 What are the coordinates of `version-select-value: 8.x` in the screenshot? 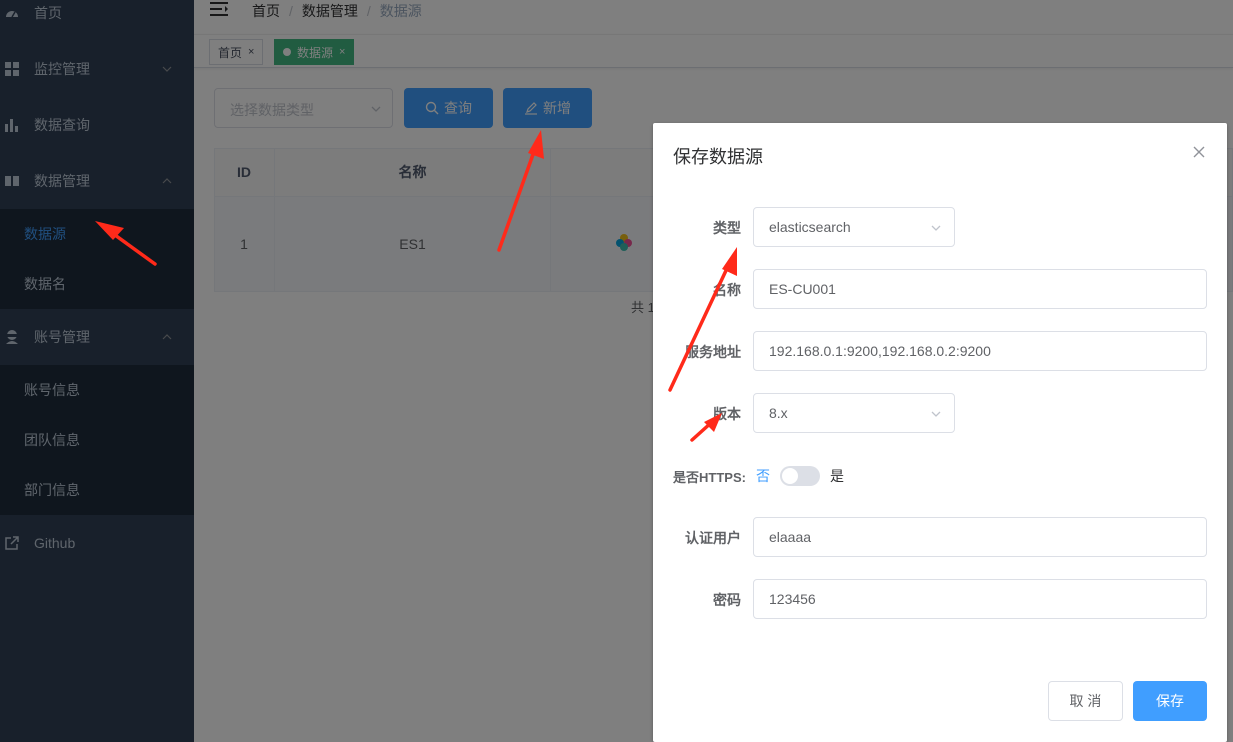 It's located at (778, 413).